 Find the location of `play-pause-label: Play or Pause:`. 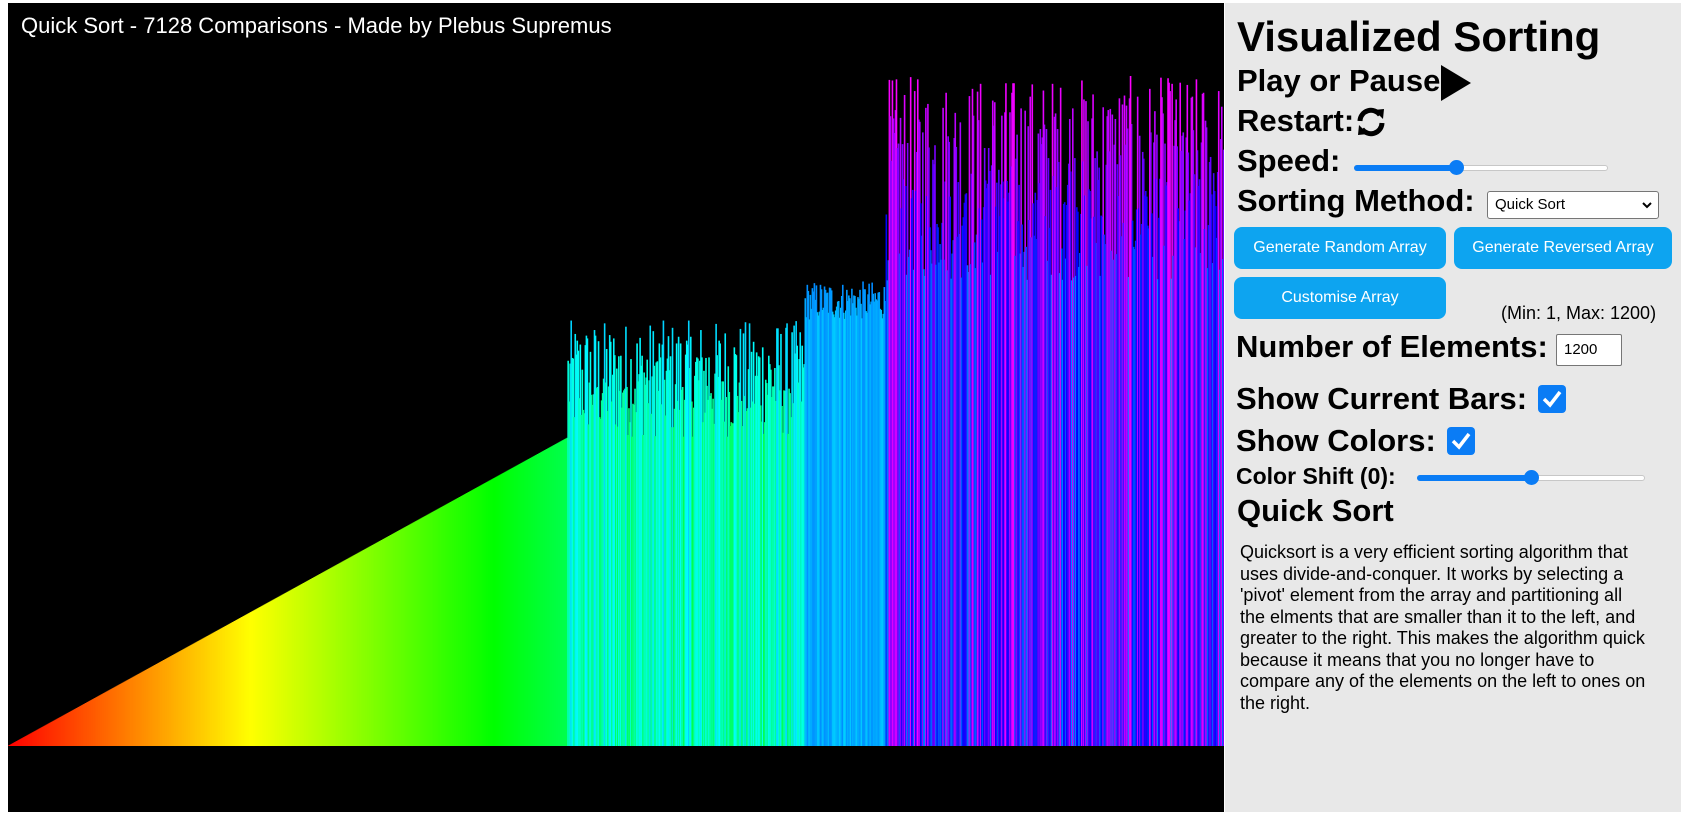

play-pause-label: Play or Pause: is located at coordinates (1344, 80).